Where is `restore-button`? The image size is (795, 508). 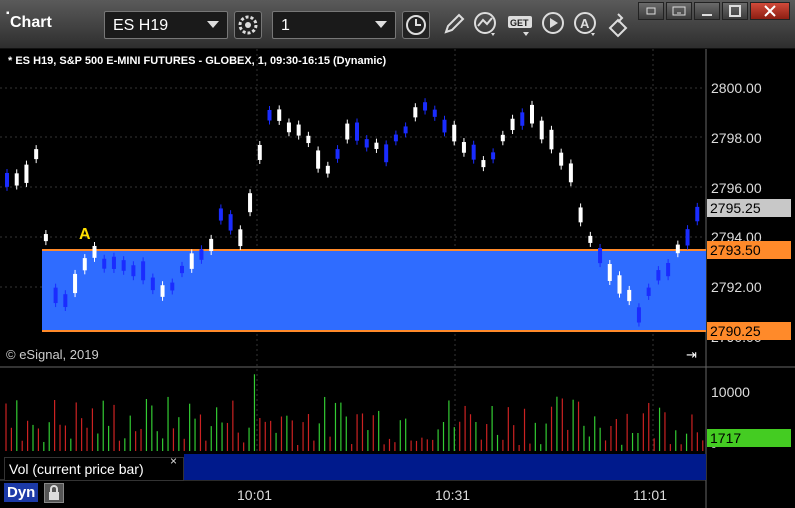
restore-button is located at coordinates (651, 11).